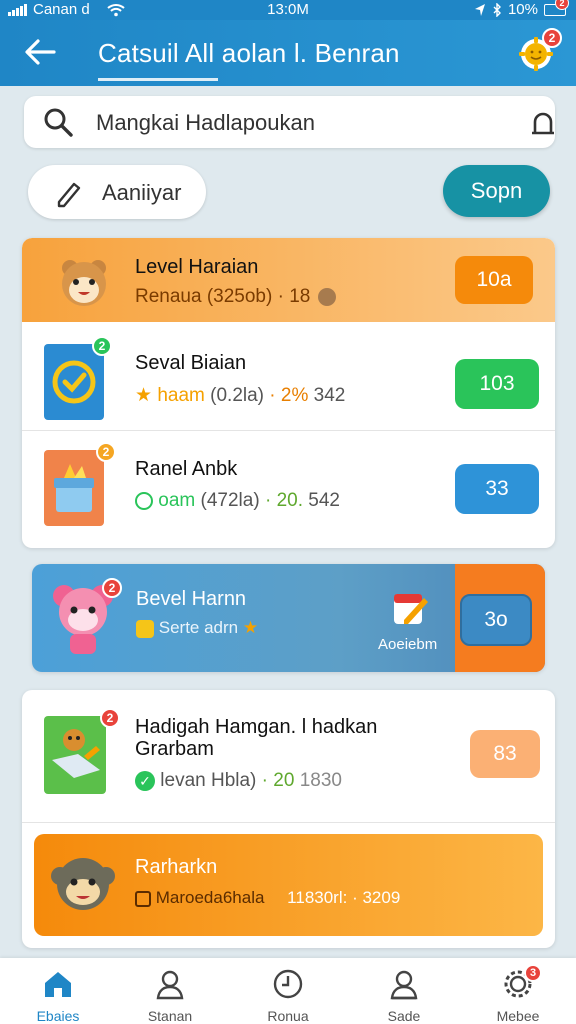 The width and height of the screenshot is (576, 1024). What do you see at coordinates (496, 620) in the screenshot?
I see `item-value-pill: 3o` at bounding box center [496, 620].